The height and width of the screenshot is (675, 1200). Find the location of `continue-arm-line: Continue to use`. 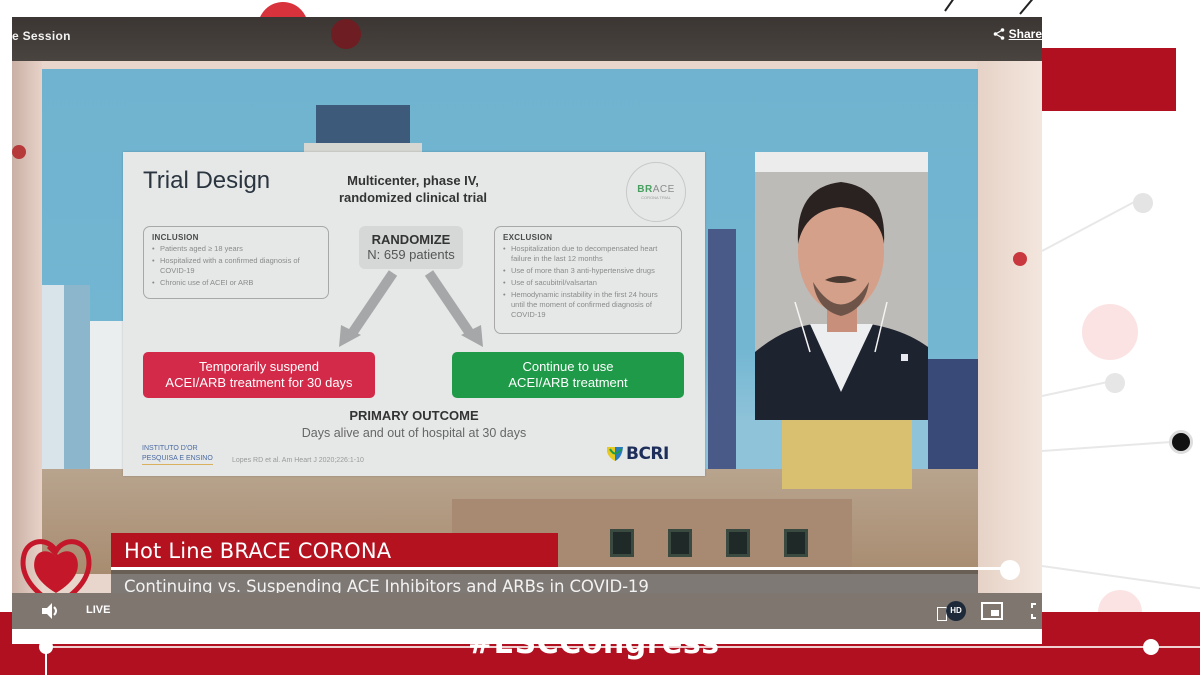

continue-arm-line: Continue to use is located at coordinates (568, 366).